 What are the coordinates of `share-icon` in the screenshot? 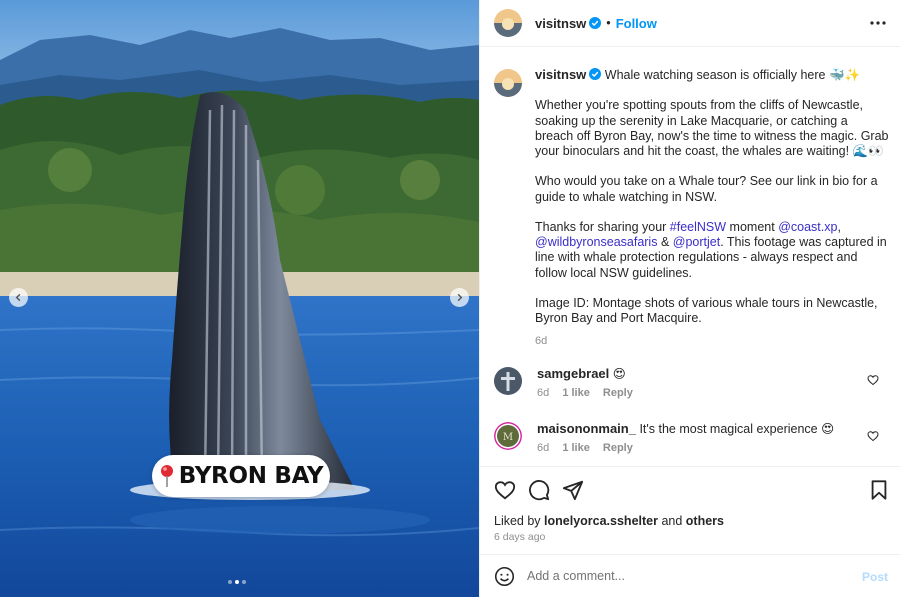 It's located at (573, 490).